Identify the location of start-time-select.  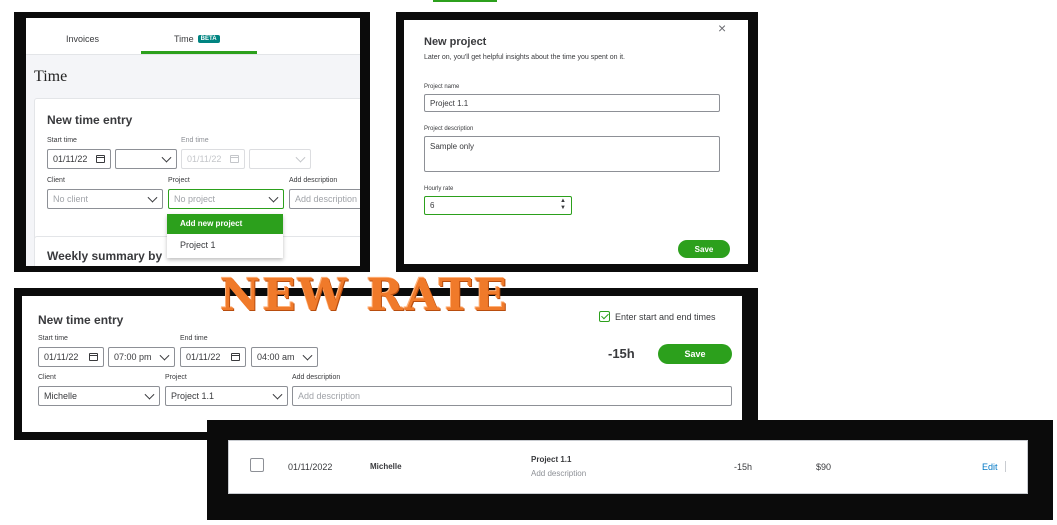
(146, 159).